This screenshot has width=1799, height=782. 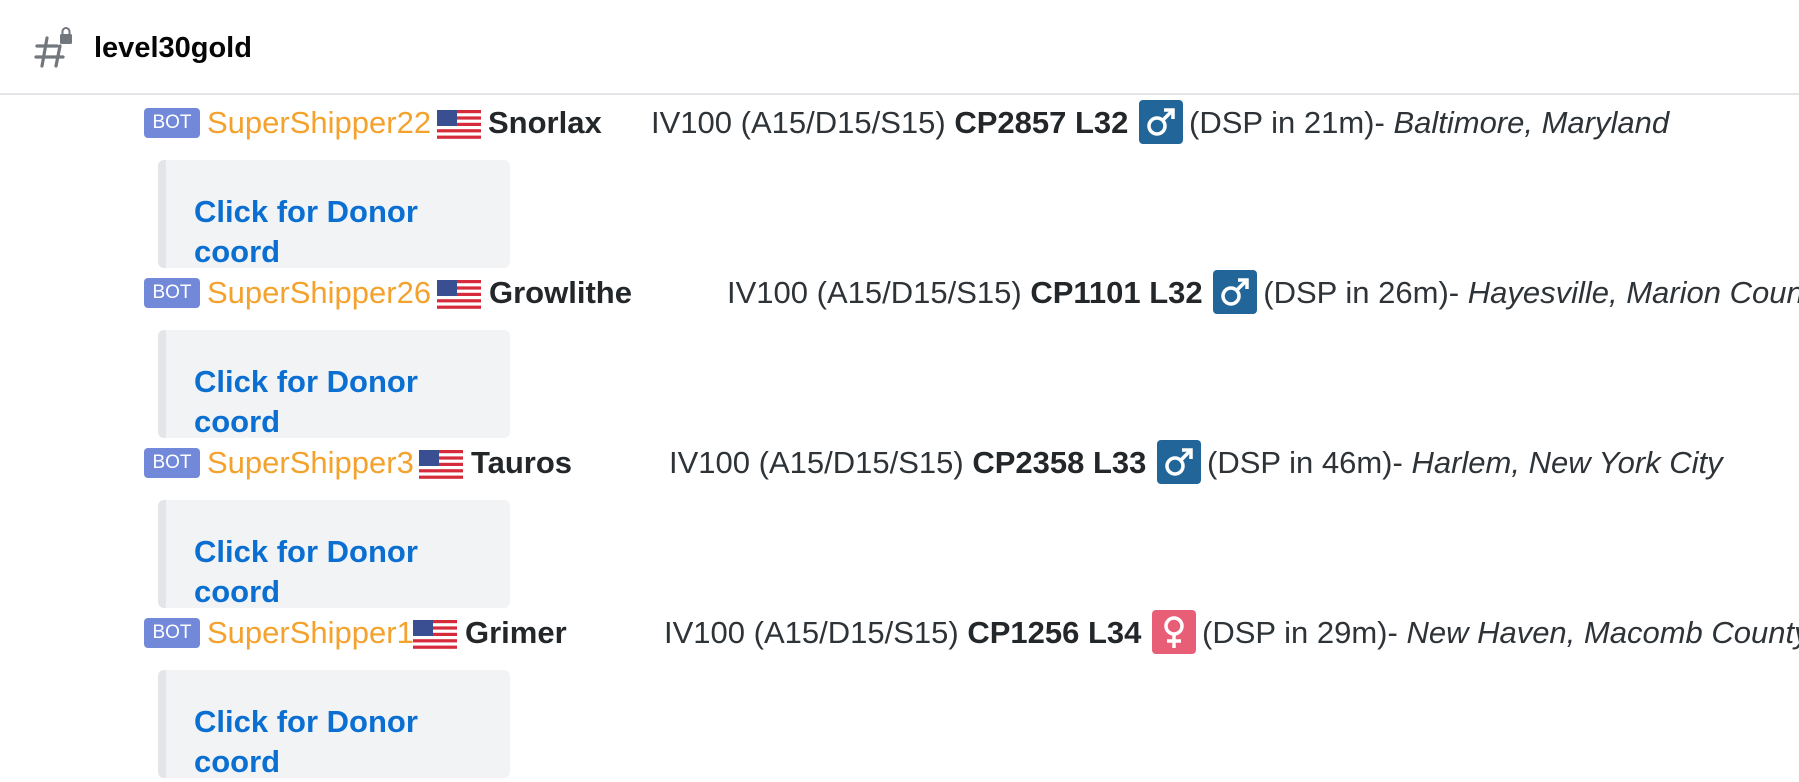 What do you see at coordinates (310, 633) in the screenshot?
I see `username: SuperShipper1` at bounding box center [310, 633].